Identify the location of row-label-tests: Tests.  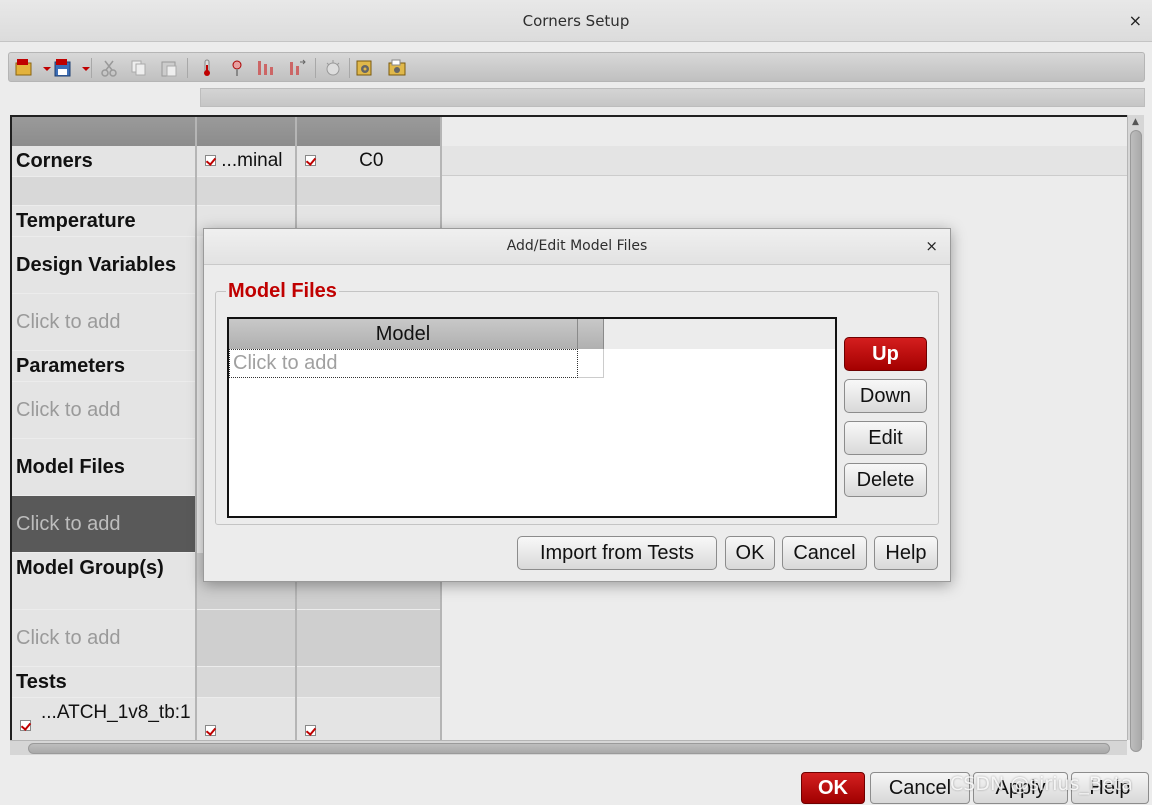
(103, 682).